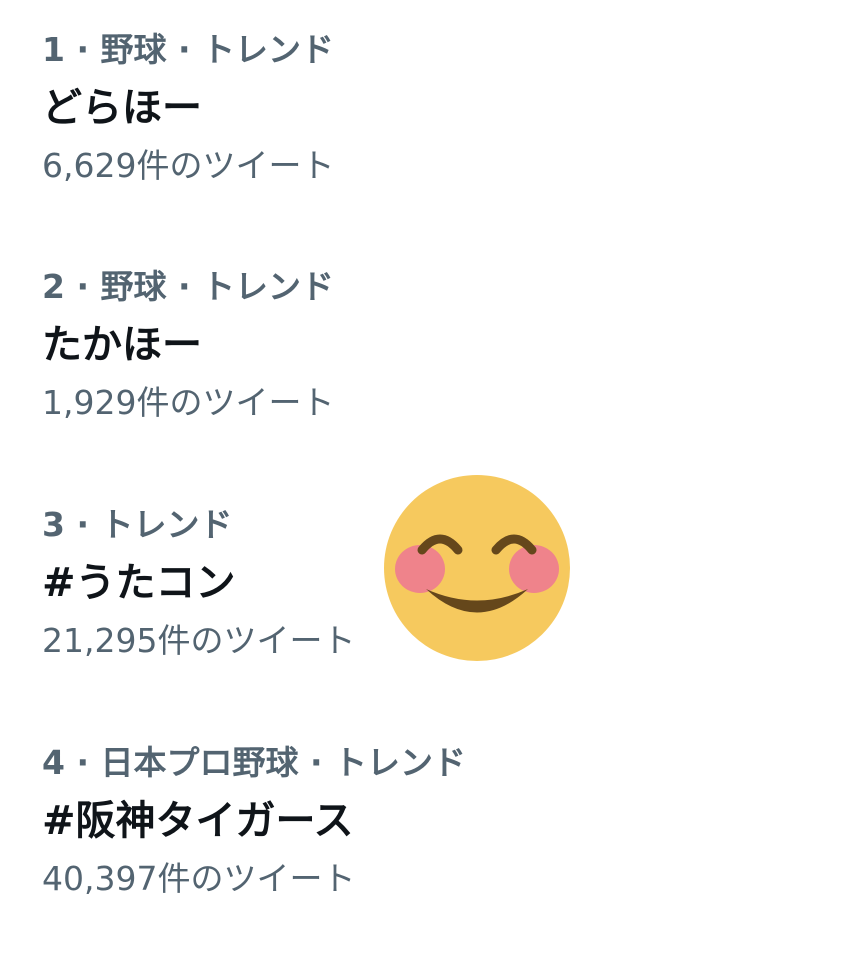 The width and height of the screenshot is (860, 955). Describe the element at coordinates (122, 108) in the screenshot. I see `trend-name: どらほー` at that location.